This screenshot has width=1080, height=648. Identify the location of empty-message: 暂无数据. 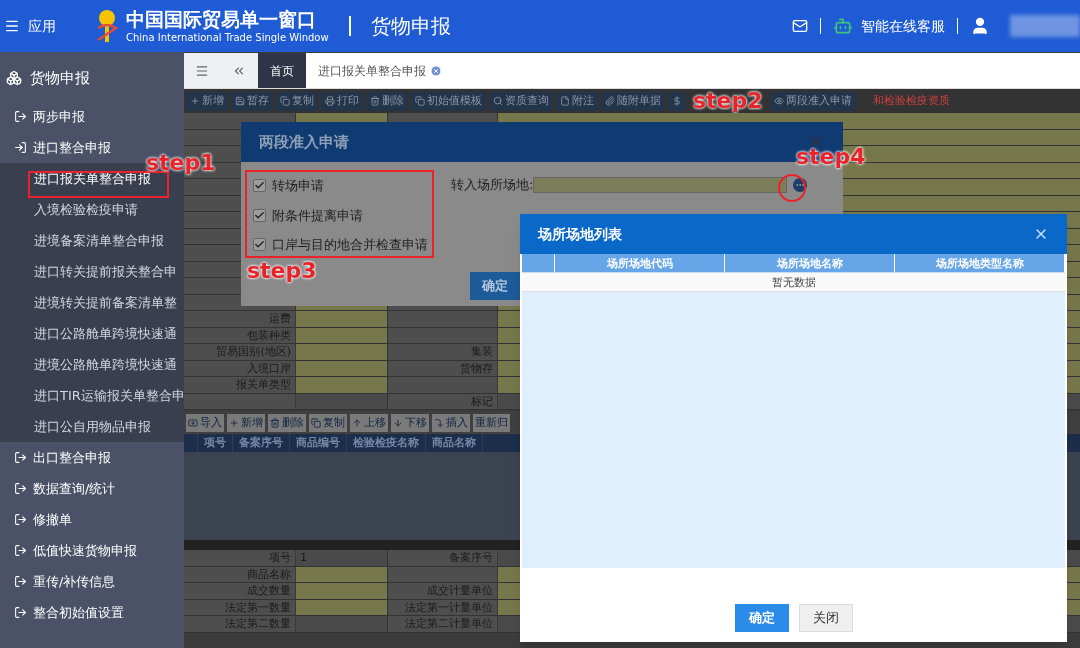
(793, 282).